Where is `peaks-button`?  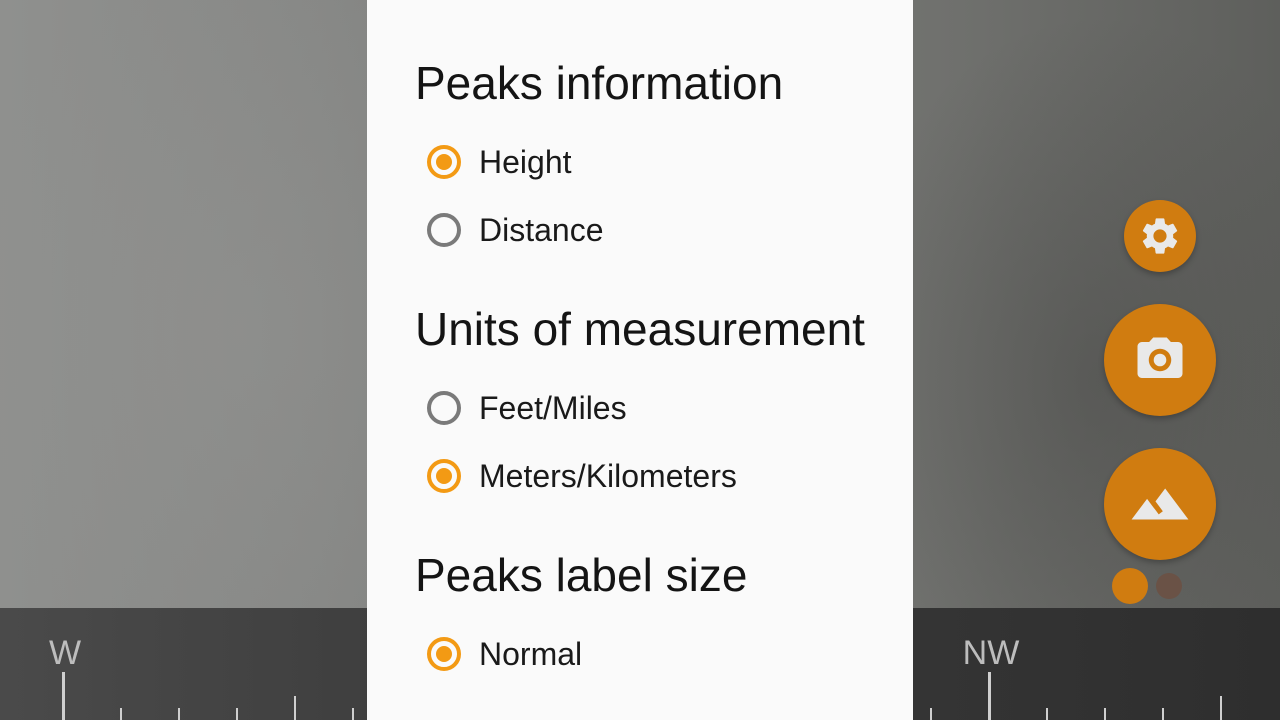
peaks-button is located at coordinates (1160, 504).